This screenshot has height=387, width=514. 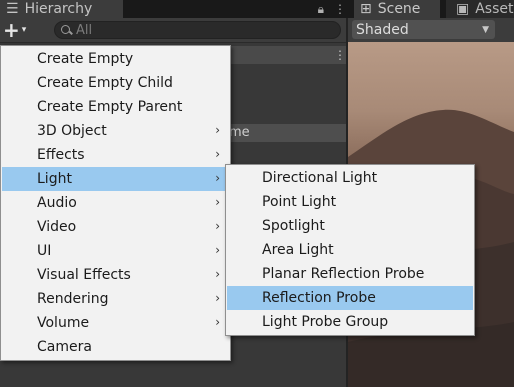 I want to click on menu-item-label: Volume, so click(x=63, y=323).